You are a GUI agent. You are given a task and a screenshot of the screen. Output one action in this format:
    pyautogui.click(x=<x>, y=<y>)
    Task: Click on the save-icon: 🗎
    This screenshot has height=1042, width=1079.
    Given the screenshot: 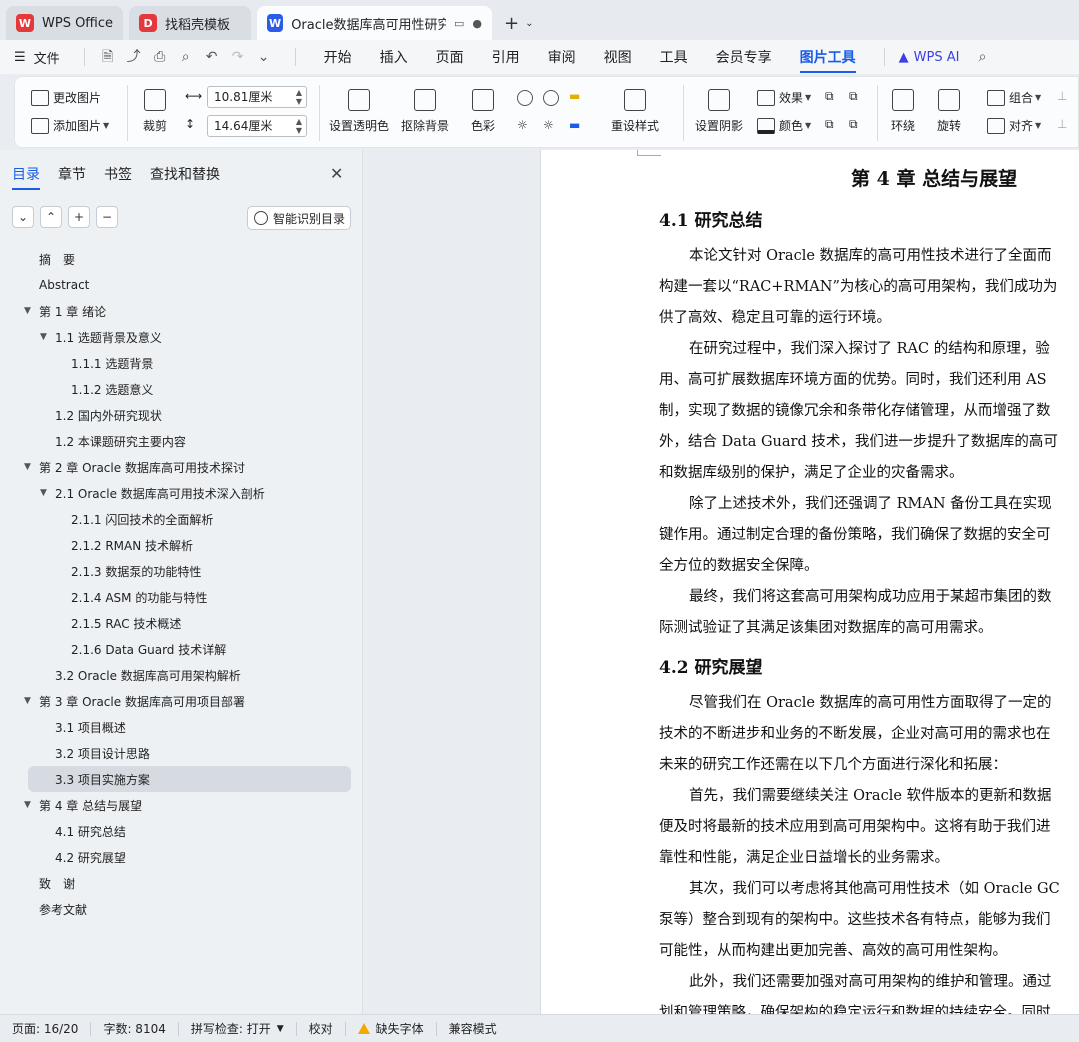 What is the action you would take?
    pyautogui.click(x=108, y=57)
    